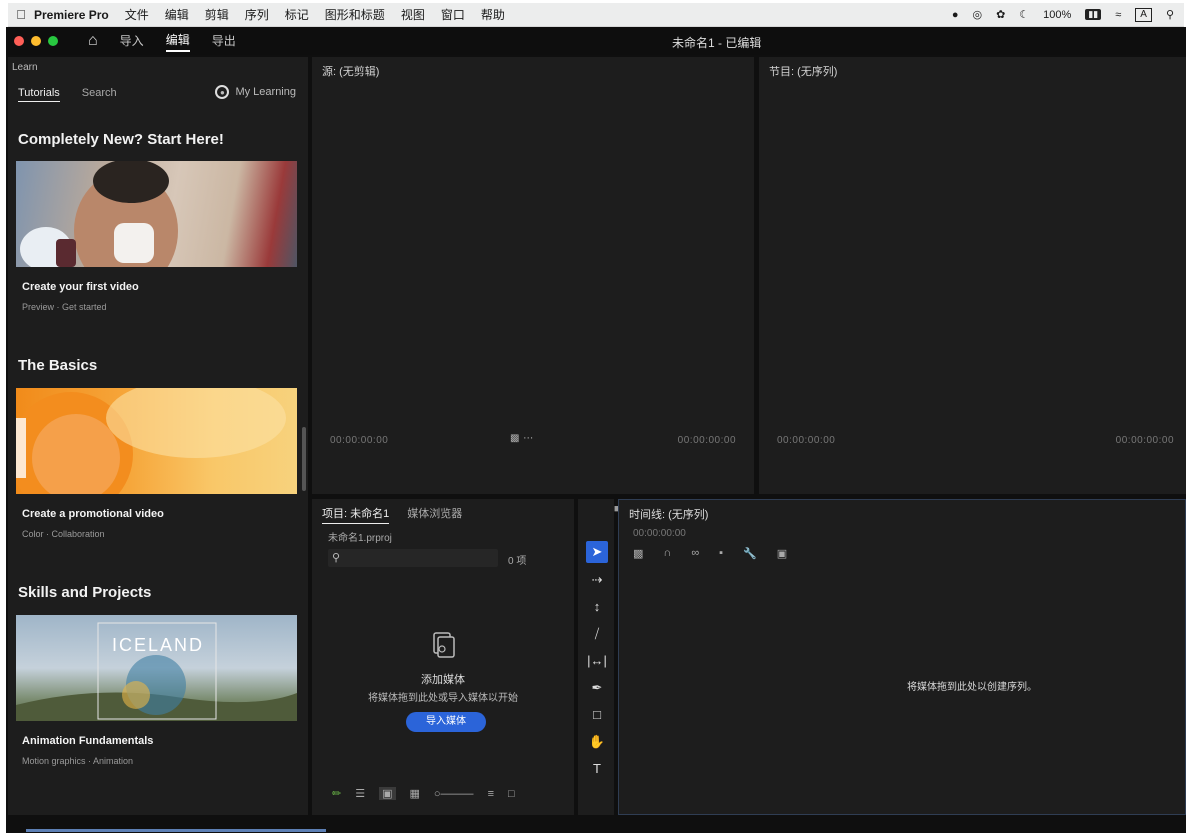  Describe the element at coordinates (224, 41) in the screenshot. I see `tab-export: 导出` at that location.